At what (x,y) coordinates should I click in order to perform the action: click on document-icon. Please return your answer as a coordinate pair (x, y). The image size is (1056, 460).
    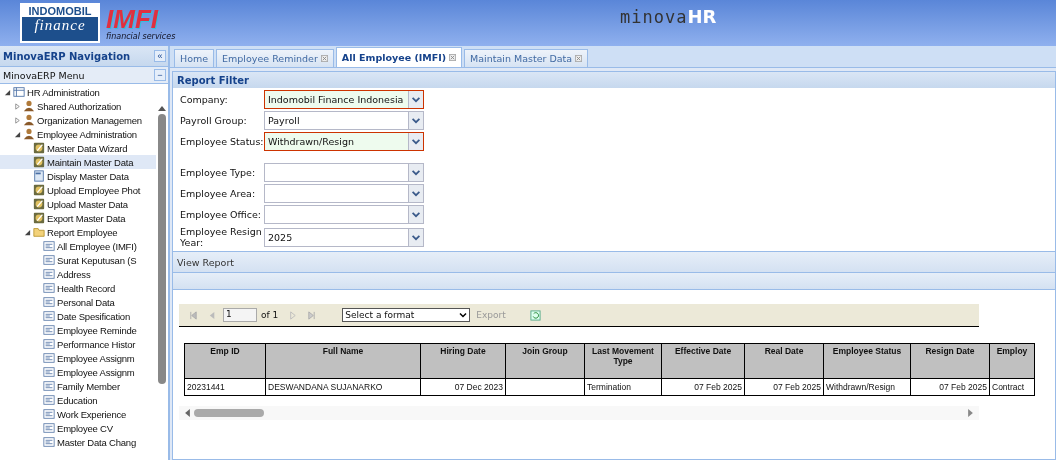
    Looking at the image, I should click on (39, 176).